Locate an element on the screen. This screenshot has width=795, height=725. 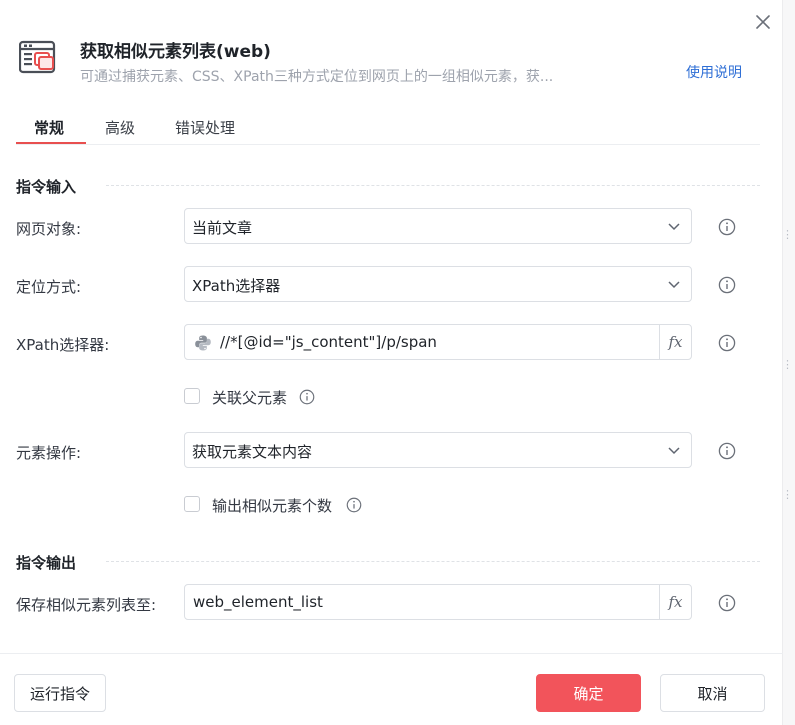
section-title-output: 指令输出 is located at coordinates (46, 563).